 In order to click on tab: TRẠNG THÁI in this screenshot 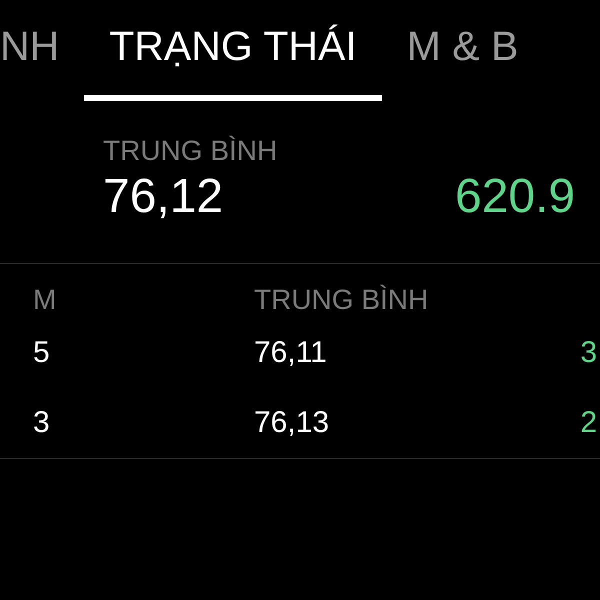, I will do `click(233, 50)`.